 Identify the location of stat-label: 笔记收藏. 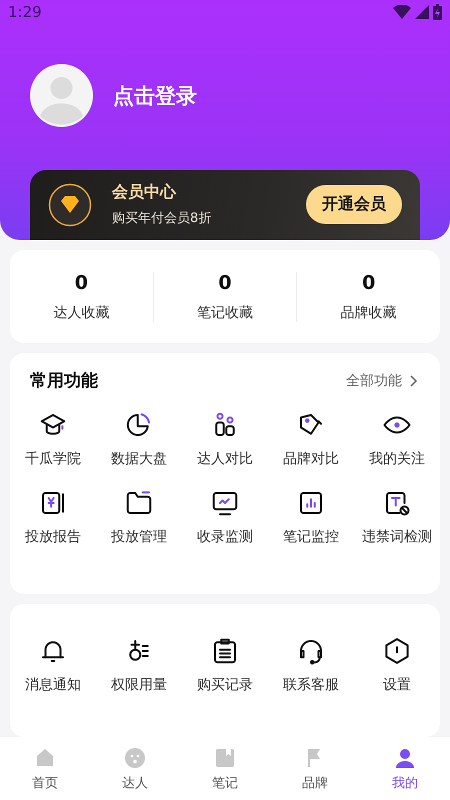
(225, 313).